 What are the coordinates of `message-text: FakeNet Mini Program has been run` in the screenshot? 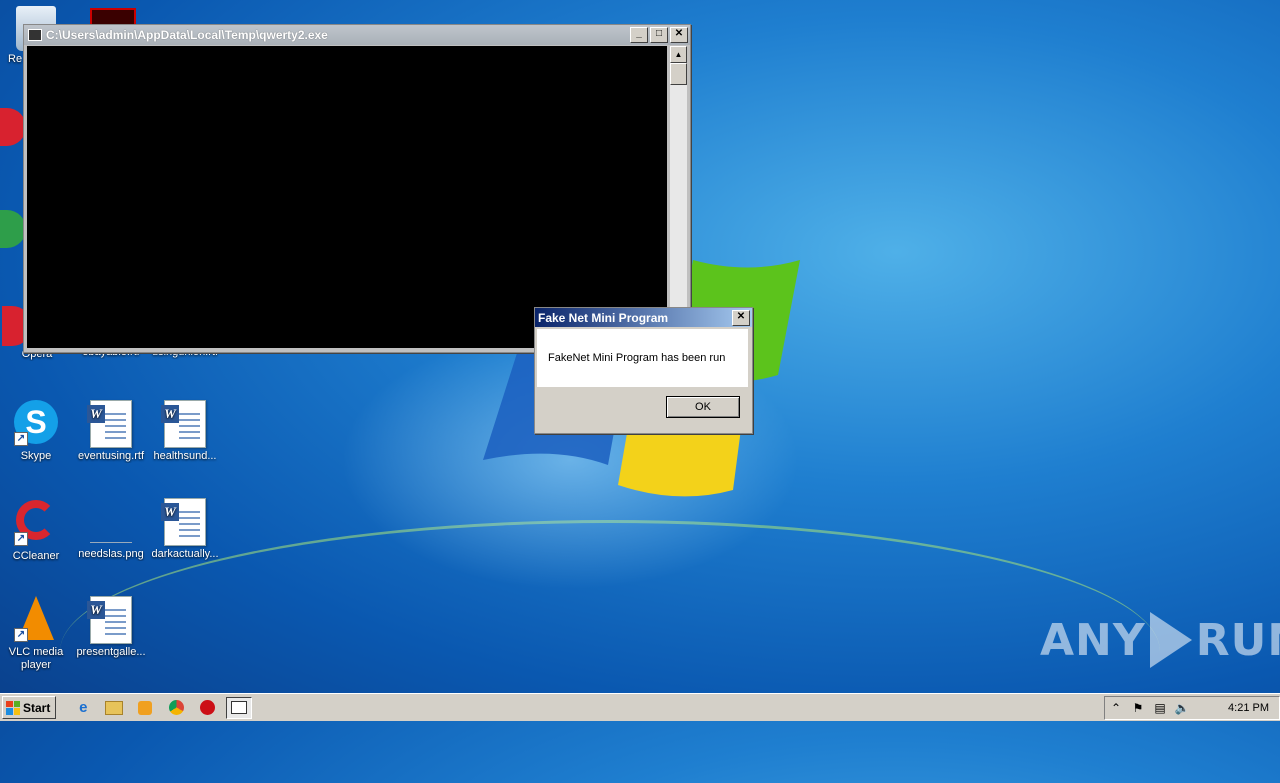 It's located at (637, 358).